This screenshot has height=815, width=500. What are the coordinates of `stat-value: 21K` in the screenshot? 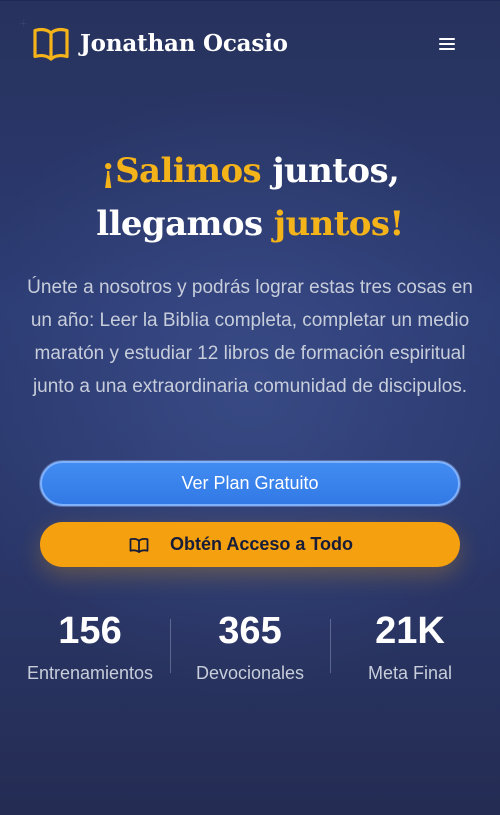 It's located at (410, 631).